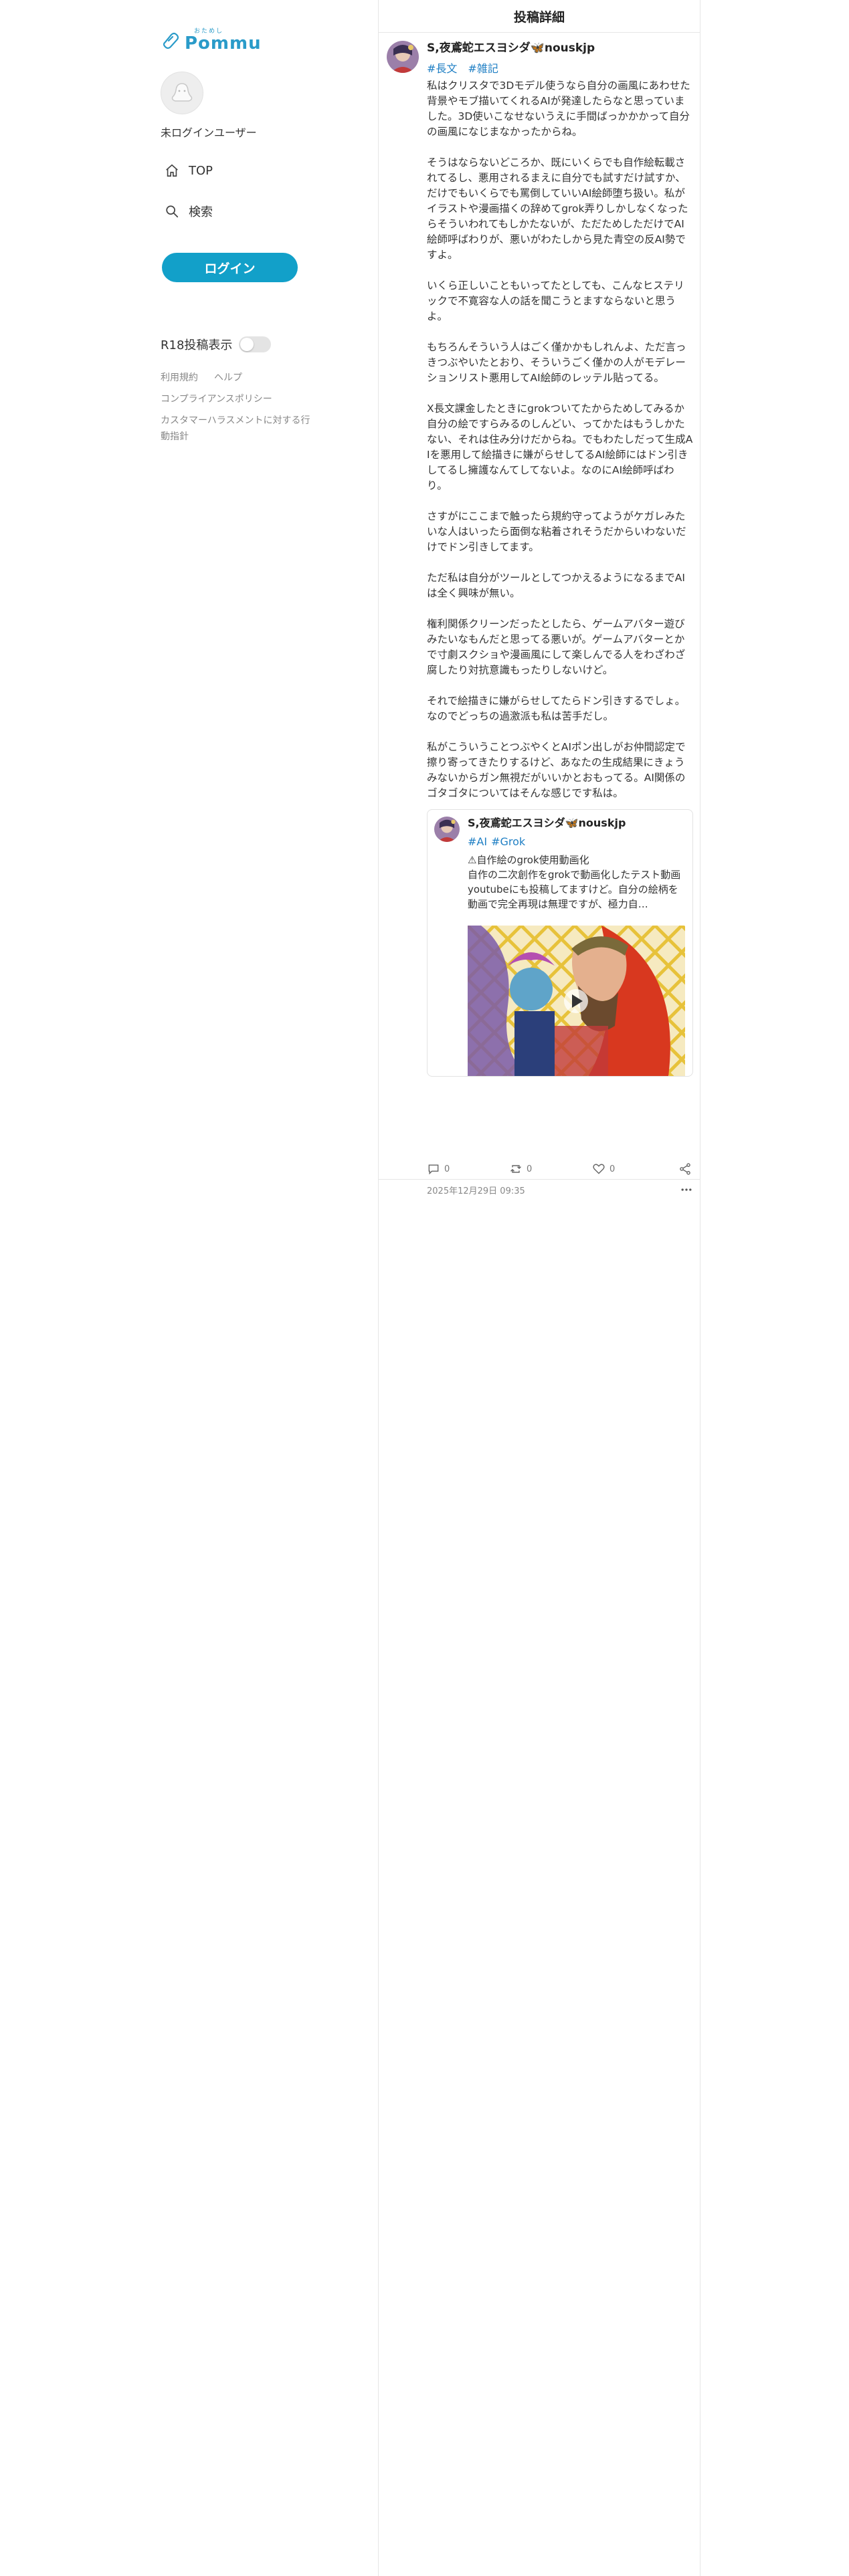 This screenshot has width=849, height=2576. Describe the element at coordinates (612, 1169) in the screenshot. I see `like-count: 0` at that location.